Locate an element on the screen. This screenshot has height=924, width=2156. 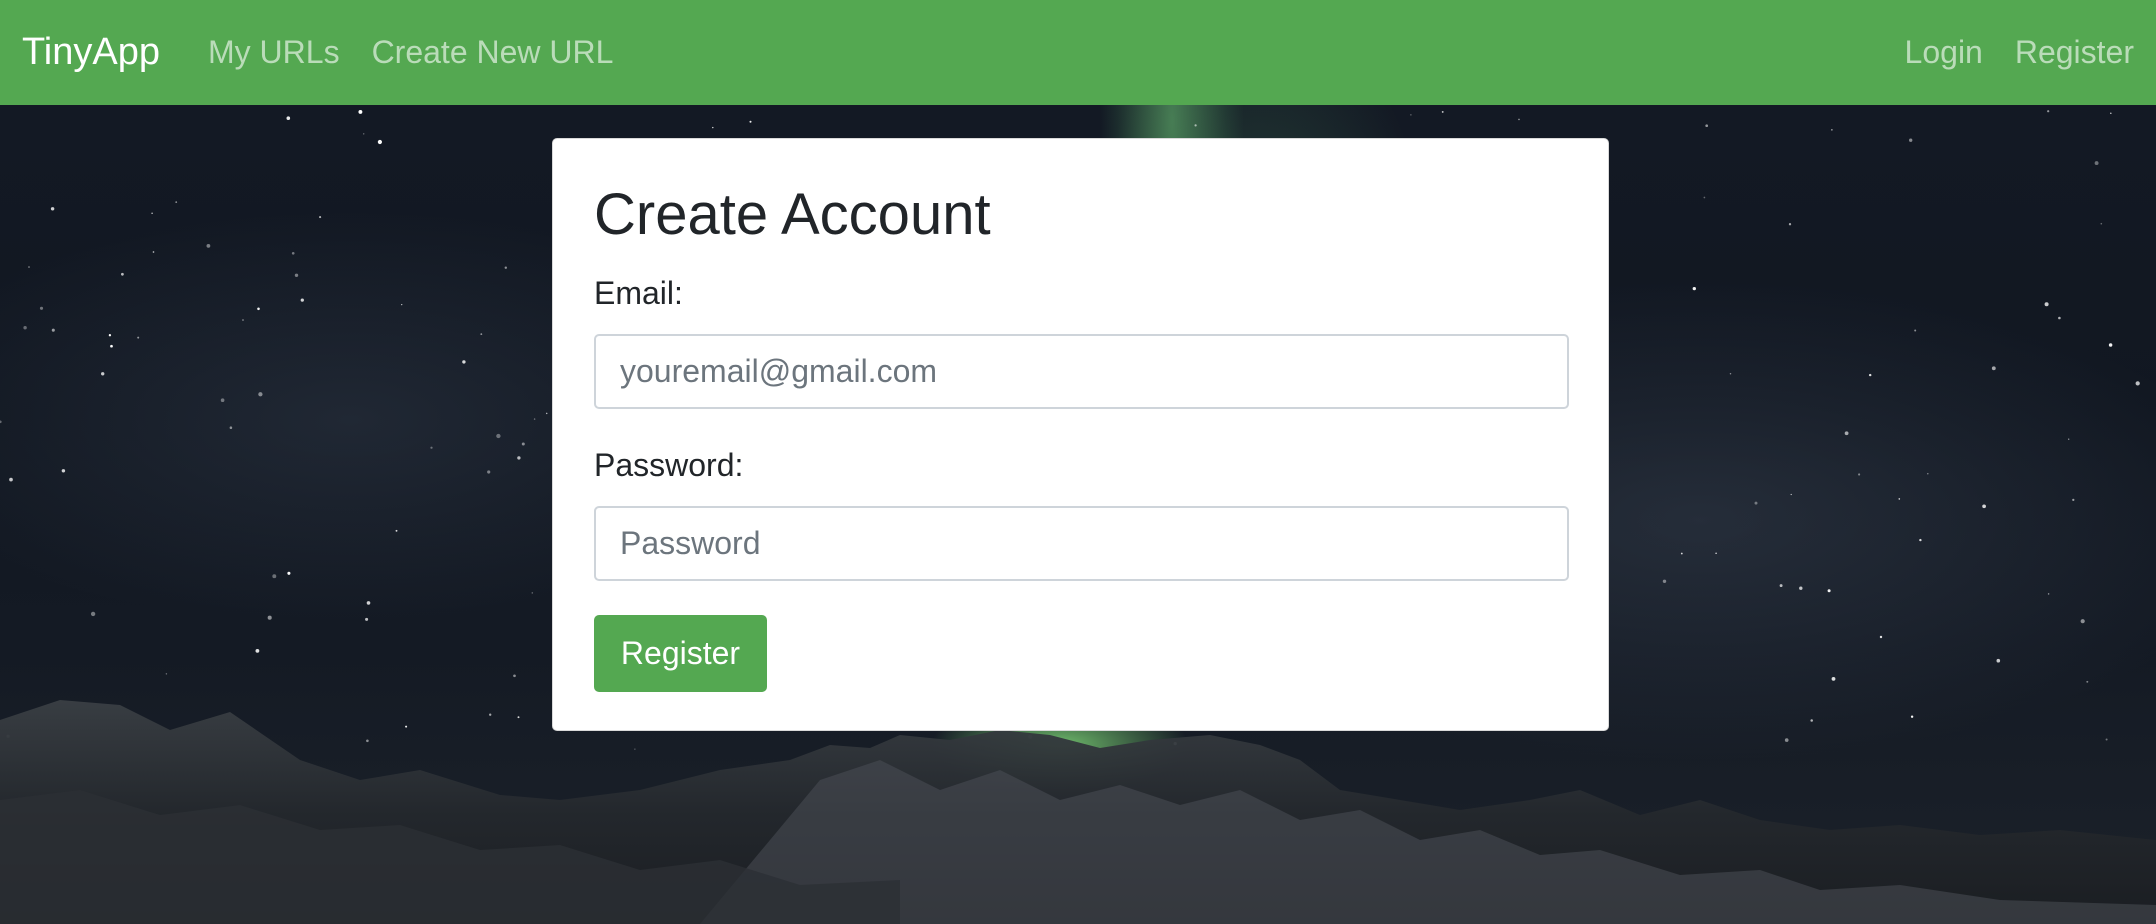
form-title: Create Account is located at coordinates (792, 214).